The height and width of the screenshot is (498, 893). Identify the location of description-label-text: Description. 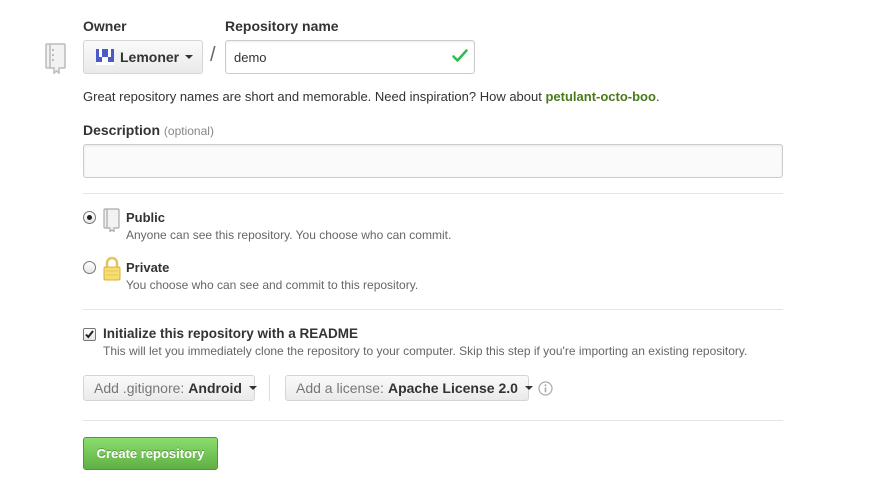
(122, 130).